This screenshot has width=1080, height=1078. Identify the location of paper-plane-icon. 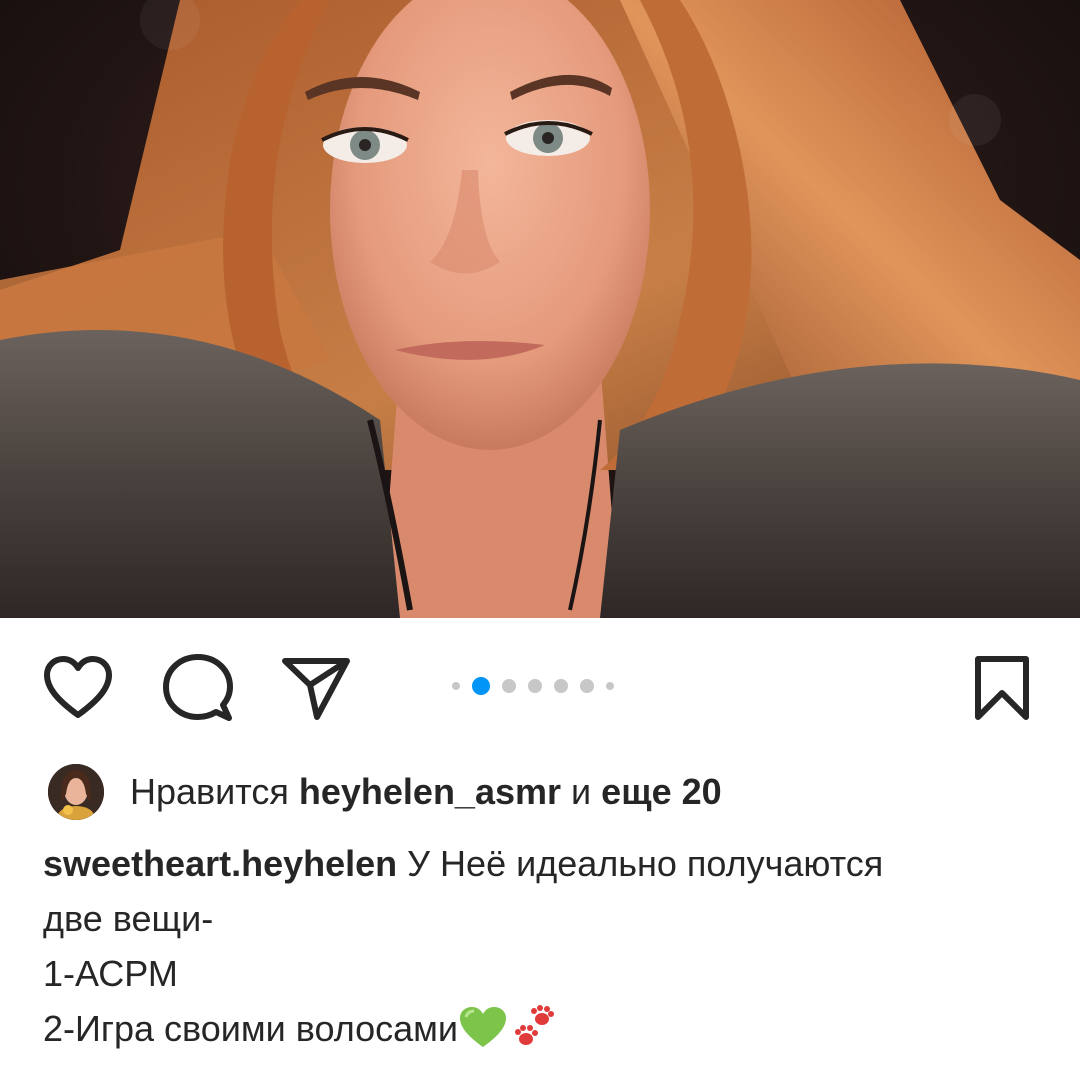
(316, 689).